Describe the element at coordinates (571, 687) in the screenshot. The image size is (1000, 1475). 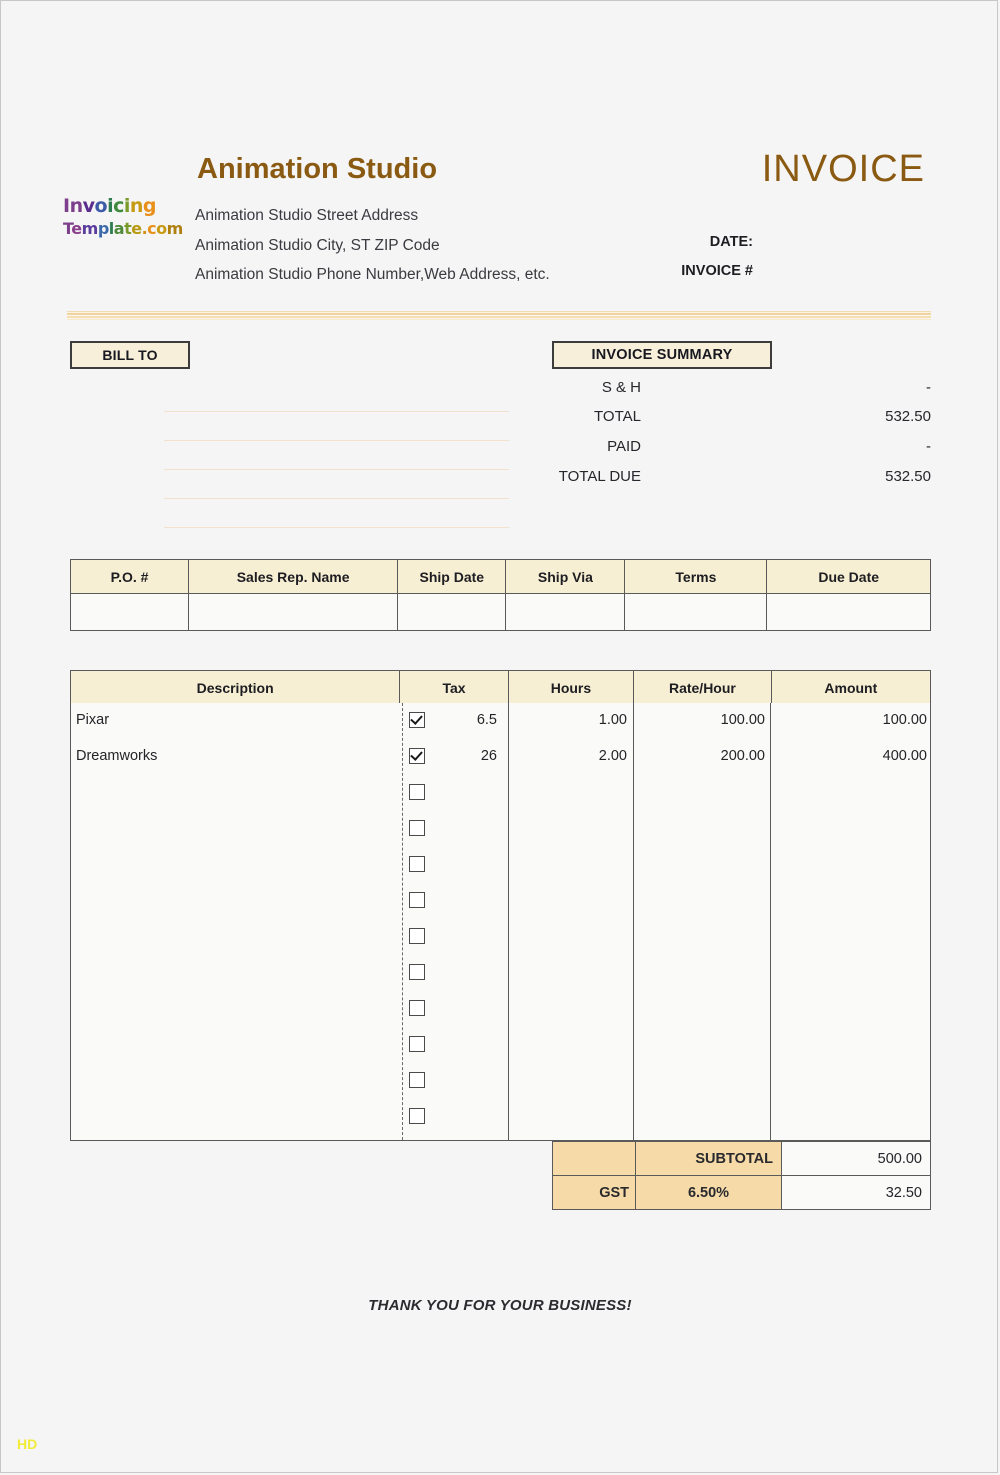
I see `col-header-hours: Hours` at that location.